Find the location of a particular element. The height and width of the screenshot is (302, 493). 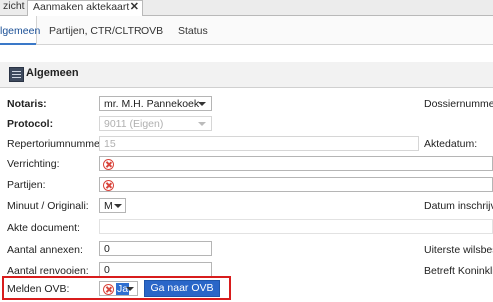

doc-tab-aanmaken-aktekaart: Aanmaken aktekaart ✕ is located at coordinates (85, 8).